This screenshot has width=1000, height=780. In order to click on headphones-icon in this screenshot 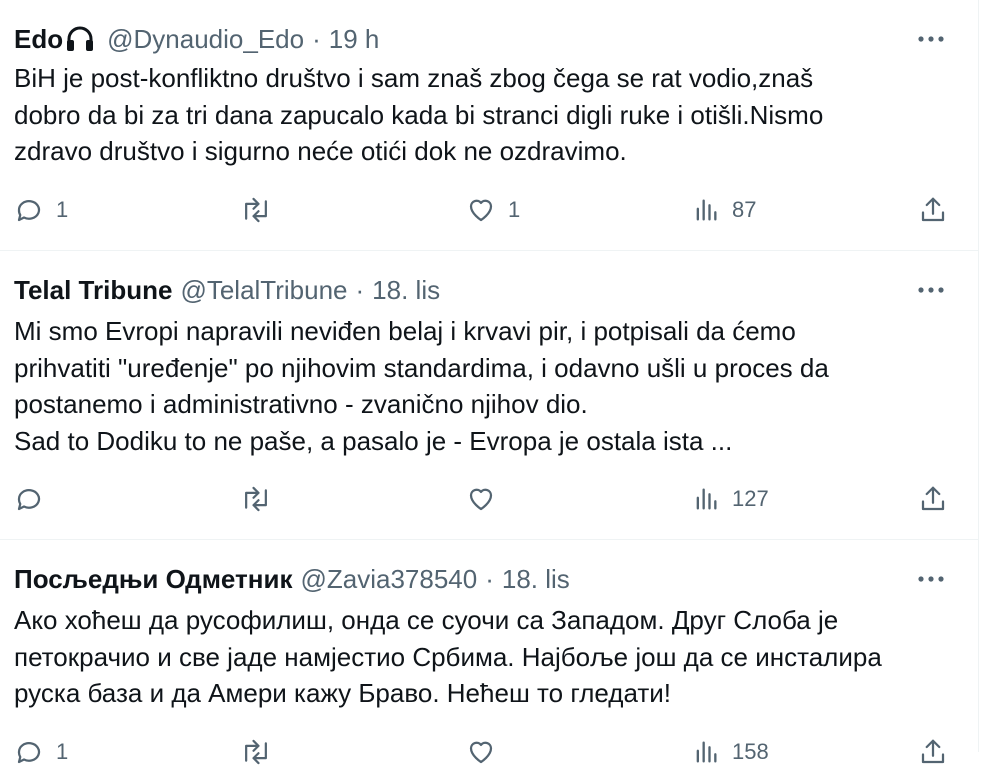, I will do `click(80, 39)`.